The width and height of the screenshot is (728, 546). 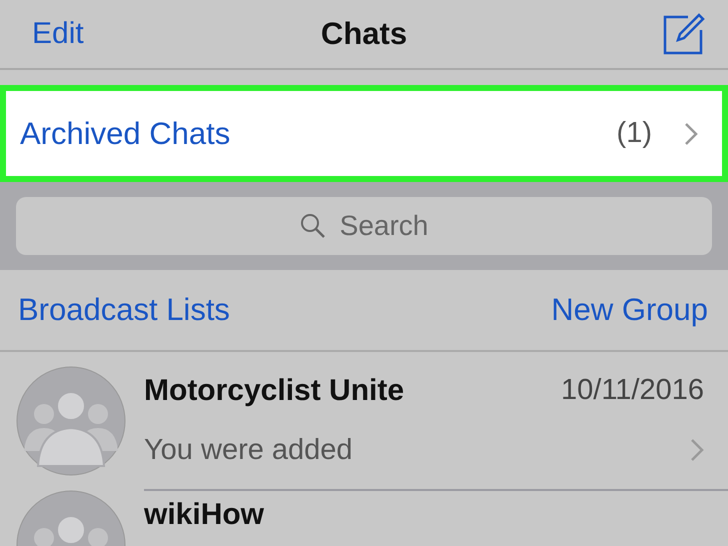 What do you see at coordinates (684, 34) in the screenshot?
I see `compose-icon` at bounding box center [684, 34].